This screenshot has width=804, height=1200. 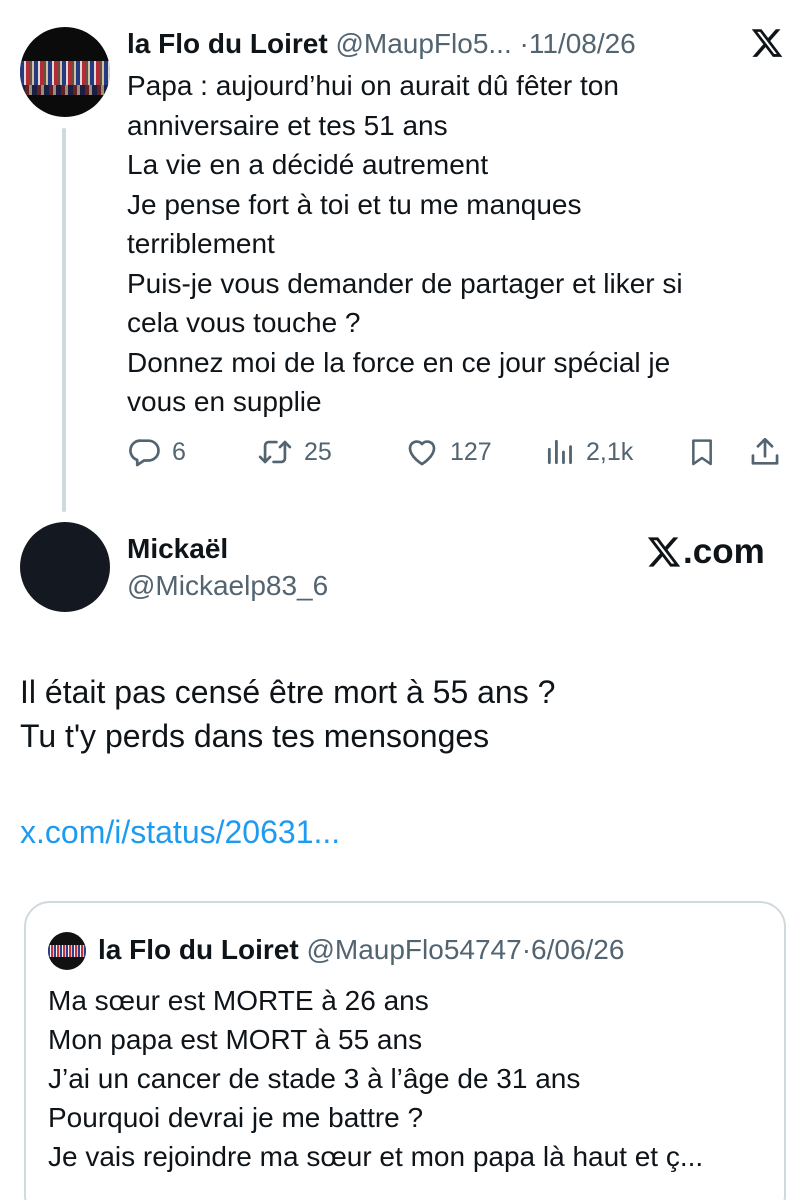 I want to click on bookmark-button, so click(x=702, y=452).